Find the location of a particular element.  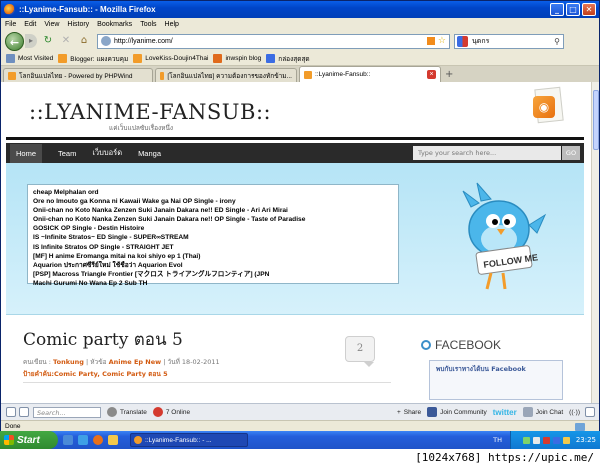

post-divider is located at coordinates (207, 382).